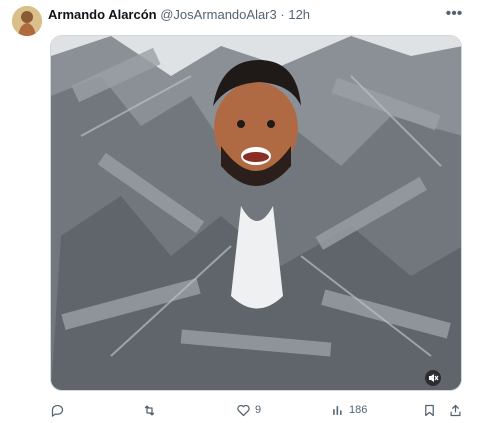 The image size is (480, 423). I want to click on avatar, so click(27, 21).